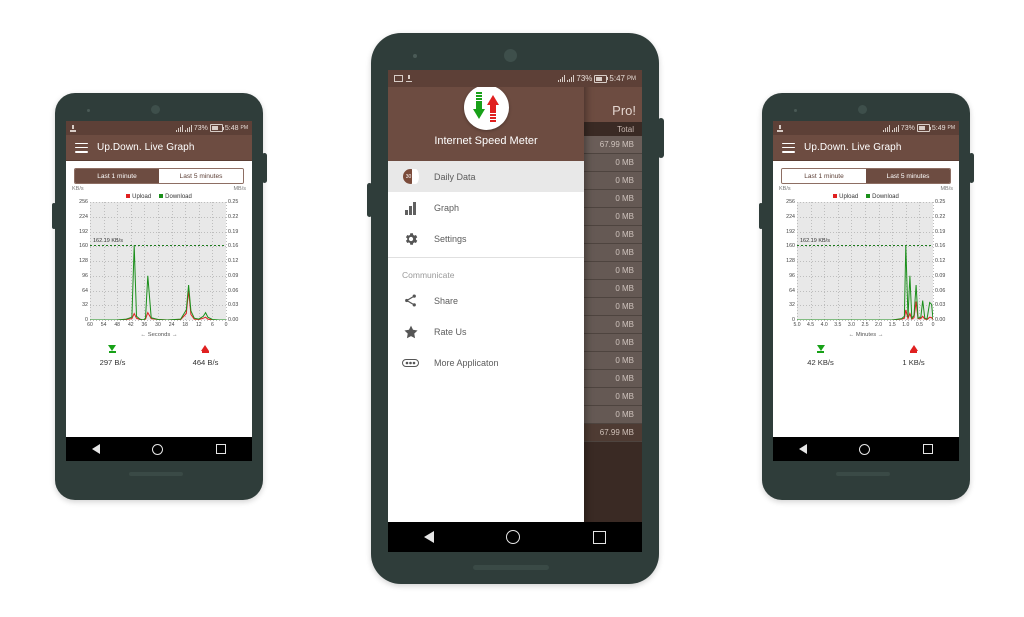 The height and width of the screenshot is (617, 1024). Describe the element at coordinates (797, 325) in the screenshot. I see `x-axis-tick-label: 5.0` at that location.